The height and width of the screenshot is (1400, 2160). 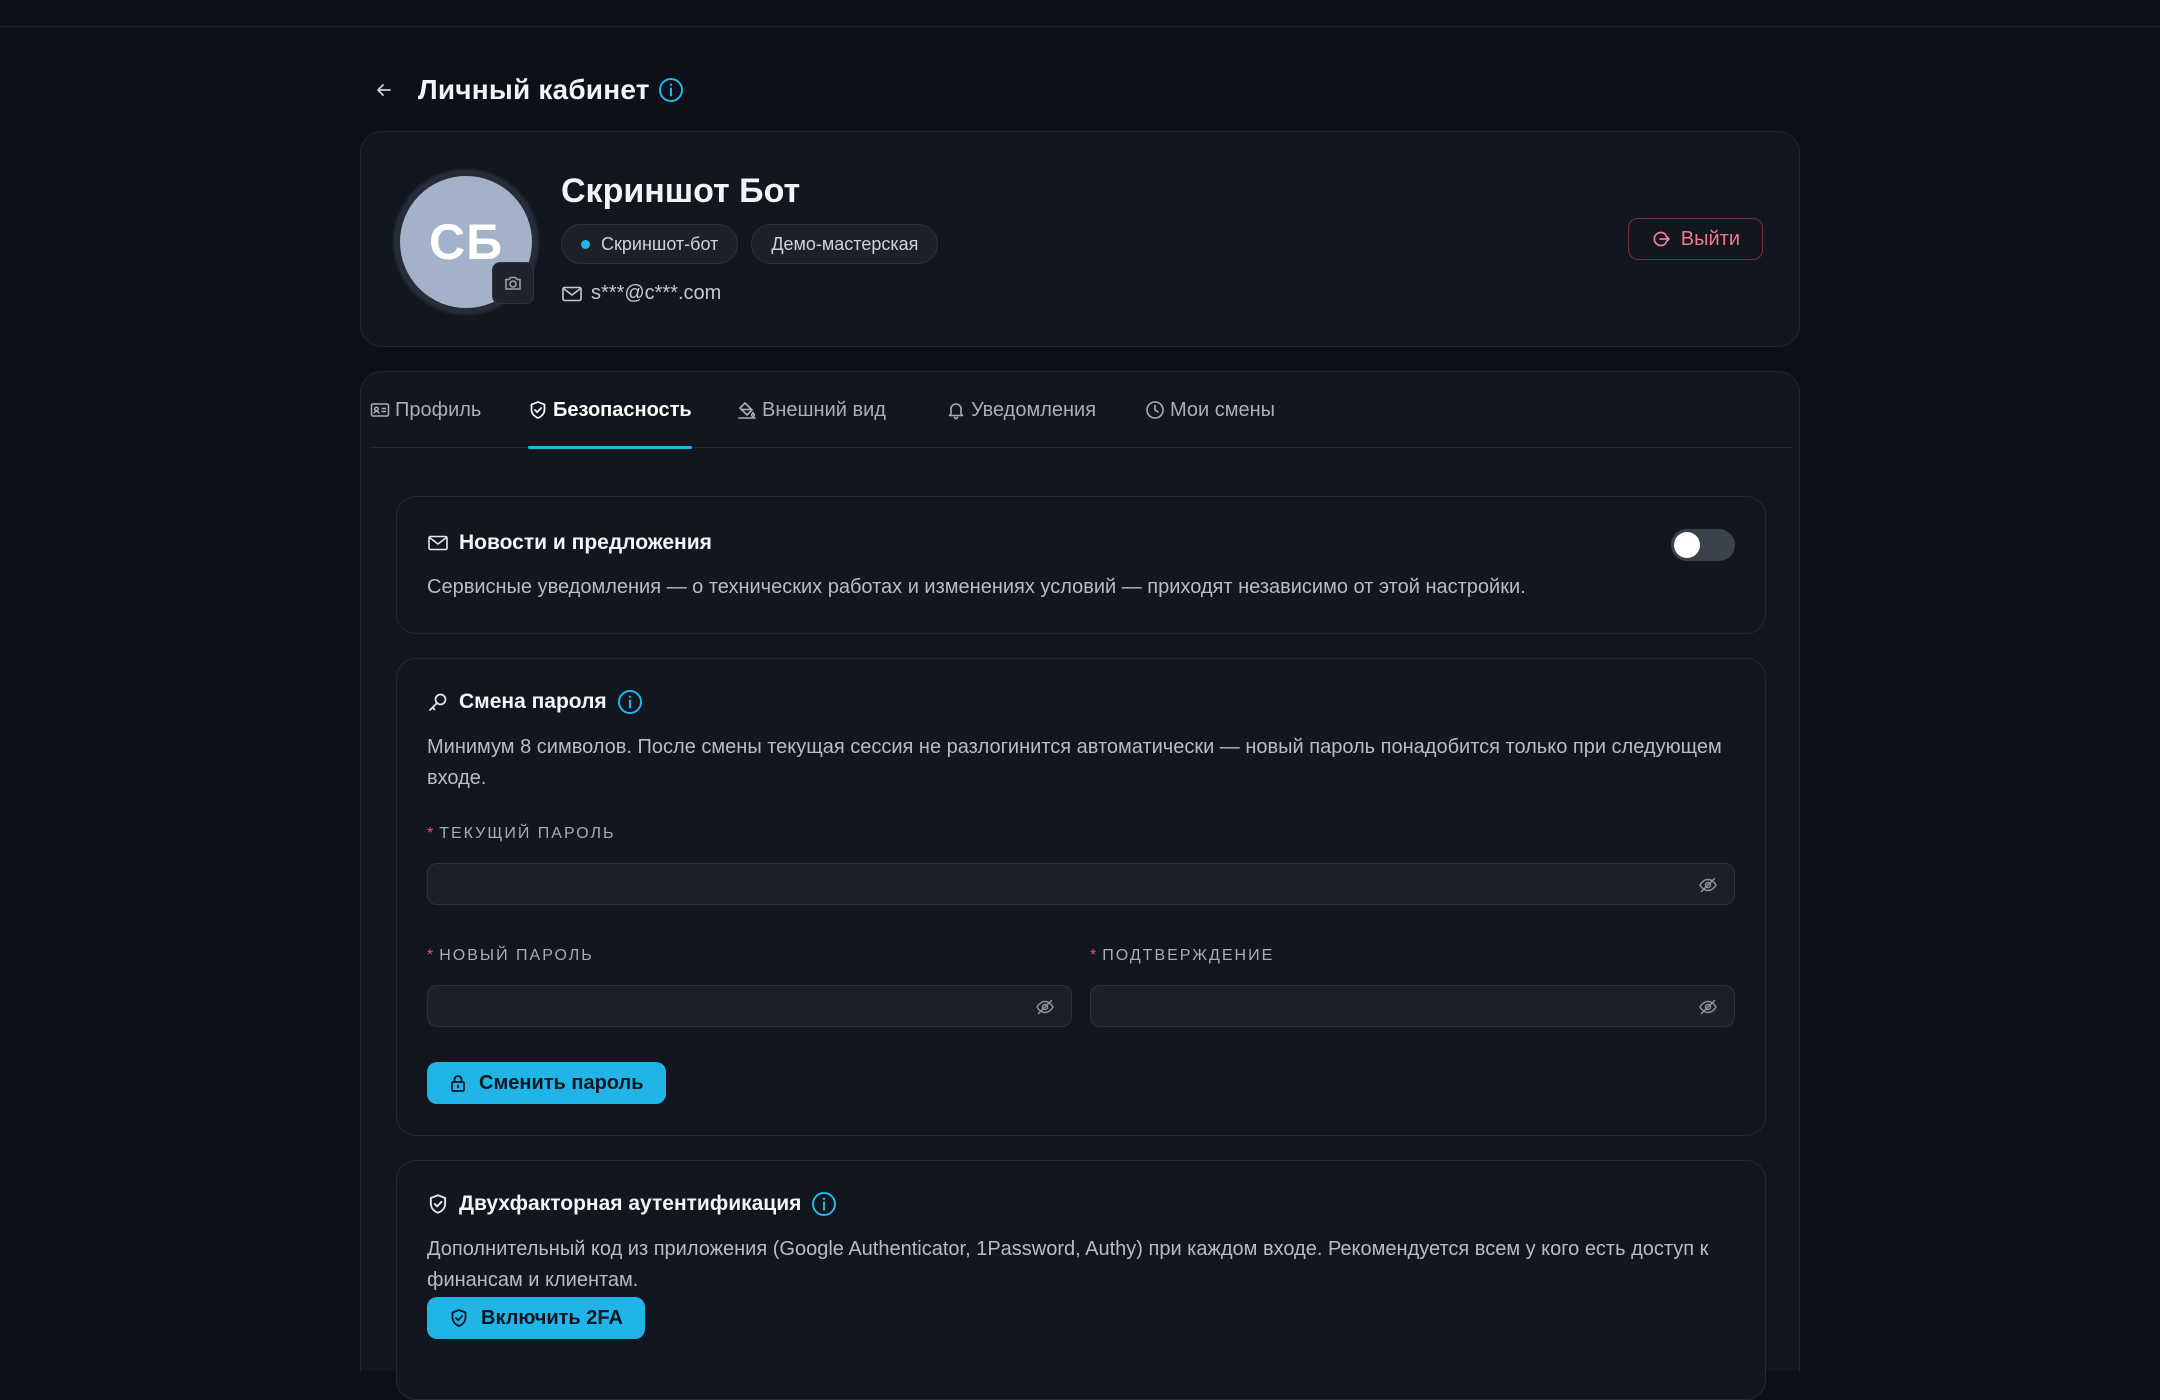 I want to click on page-header: Личный кабинет, so click(x=522, y=90).